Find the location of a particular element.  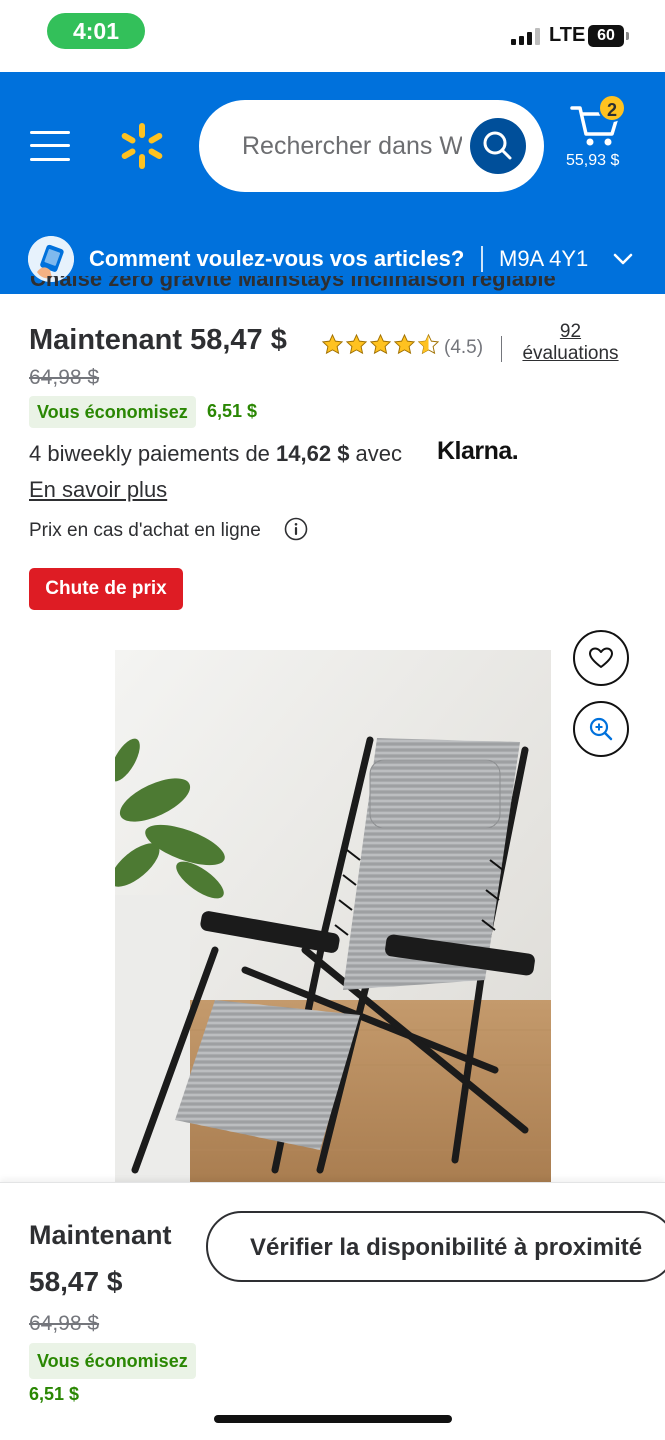

chevron-down-icon is located at coordinates (623, 259).